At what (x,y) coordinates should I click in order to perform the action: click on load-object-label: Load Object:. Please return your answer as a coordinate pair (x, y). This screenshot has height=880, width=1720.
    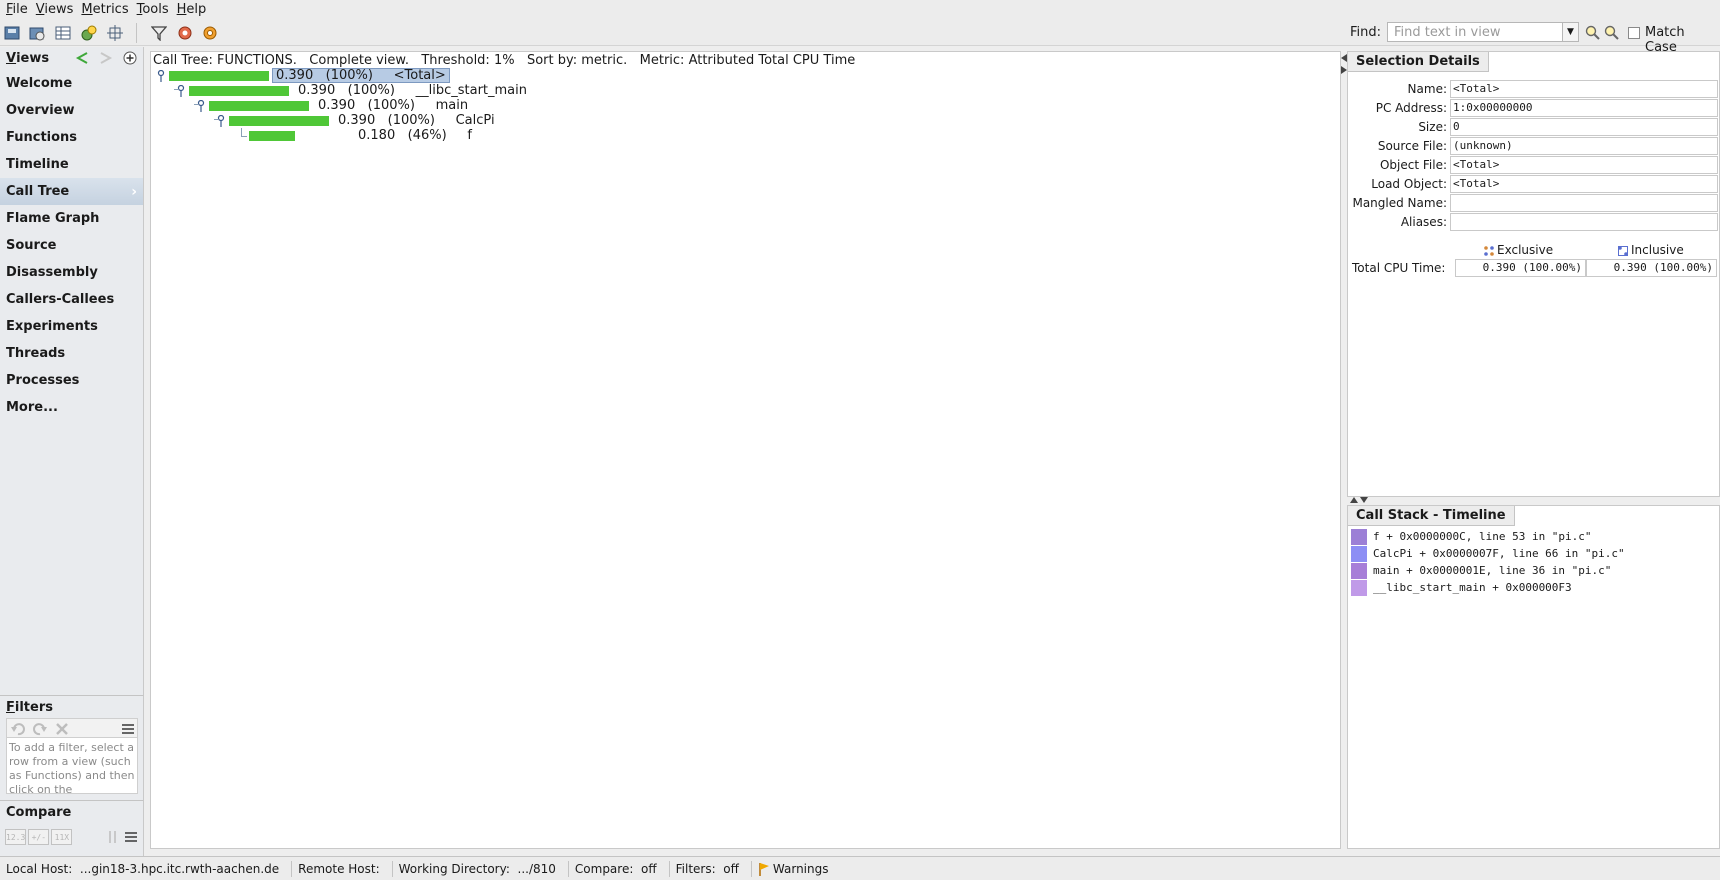
    Looking at the image, I should click on (1409, 184).